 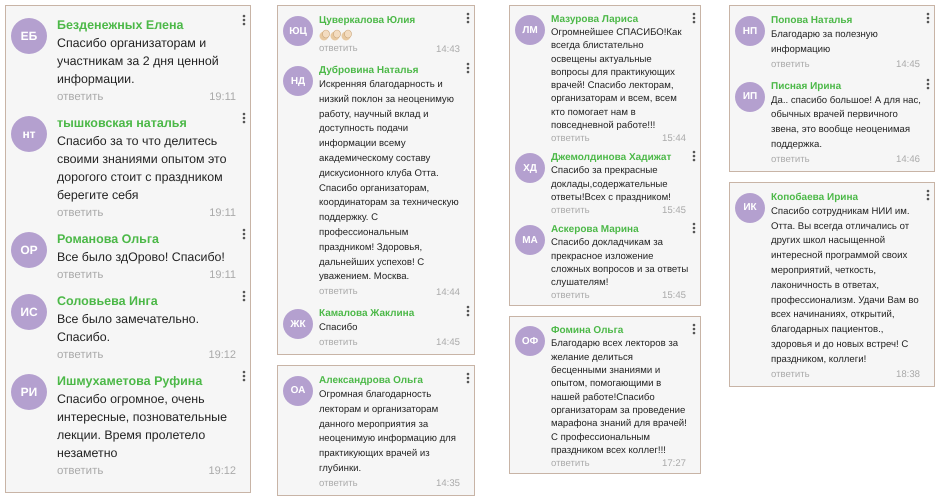 What do you see at coordinates (611, 184) in the screenshot?
I see `comment-text: Спасибо за прекрасные доклады,содержательные ответы!Всех с праздником!` at bounding box center [611, 184].